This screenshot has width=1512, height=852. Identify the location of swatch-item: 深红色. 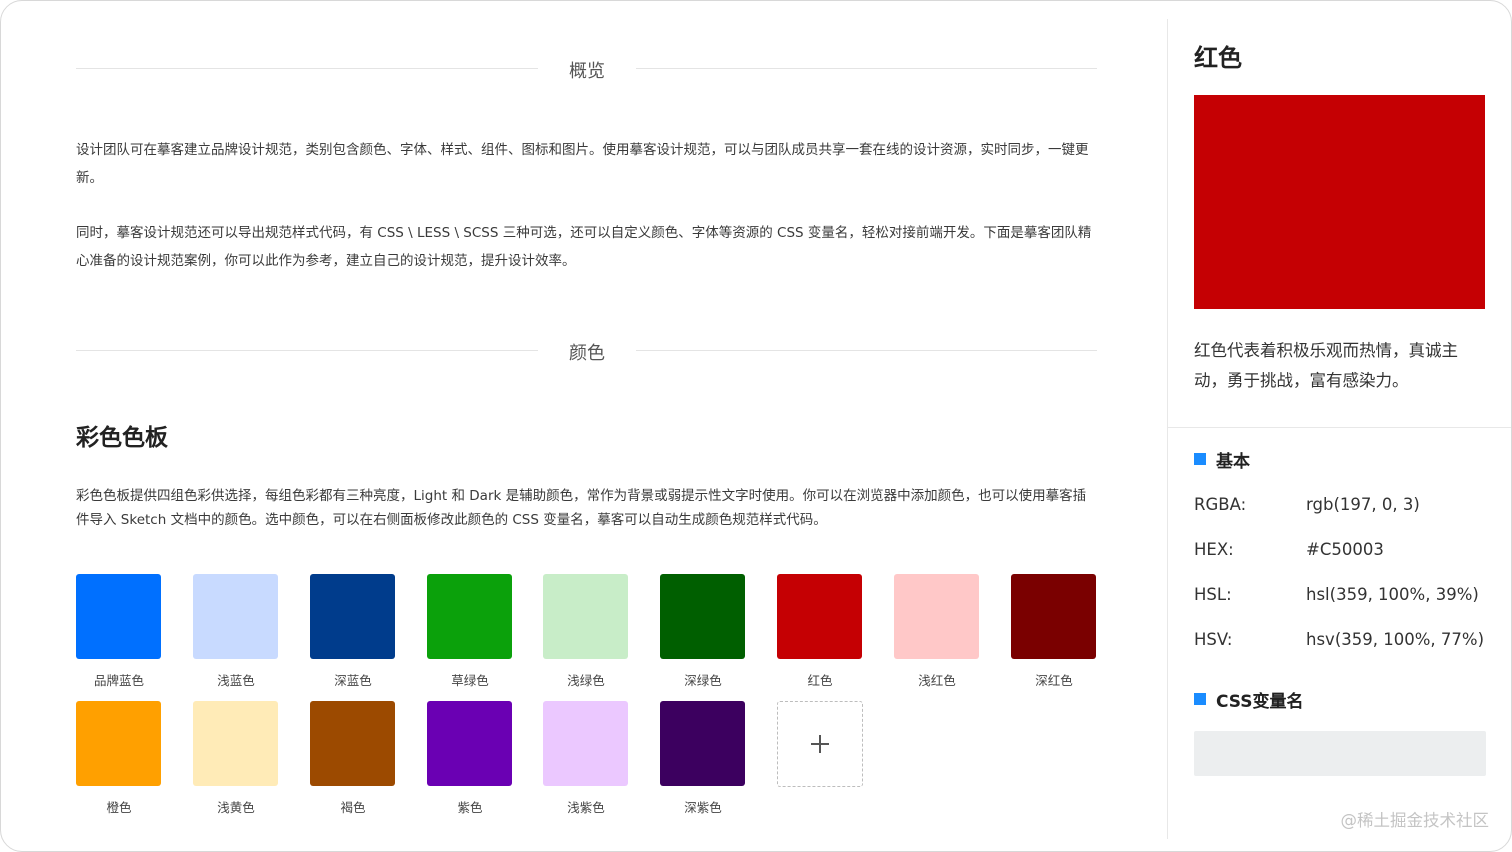
(1054, 631).